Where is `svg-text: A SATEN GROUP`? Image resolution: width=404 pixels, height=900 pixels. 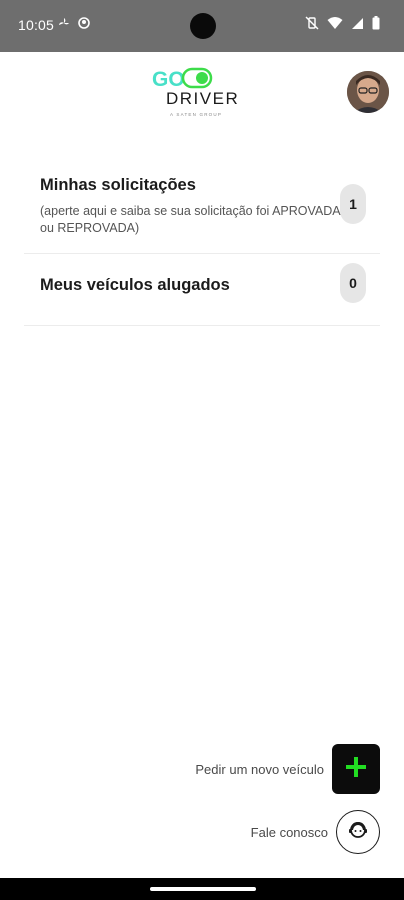
svg-text: A SATEN GROUP is located at coordinates (196, 114).